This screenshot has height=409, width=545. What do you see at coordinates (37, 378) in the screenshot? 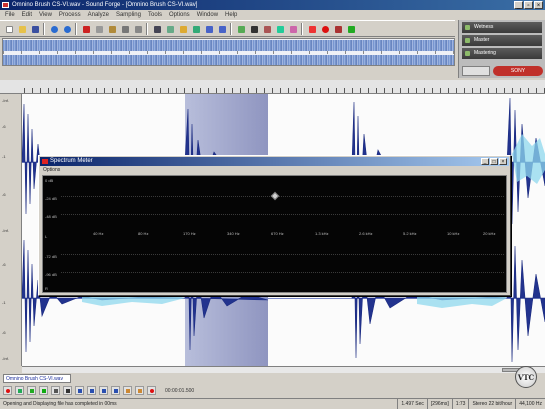
I see `document-tab: Omnino Brush CS-VI.wav` at bounding box center [37, 378].